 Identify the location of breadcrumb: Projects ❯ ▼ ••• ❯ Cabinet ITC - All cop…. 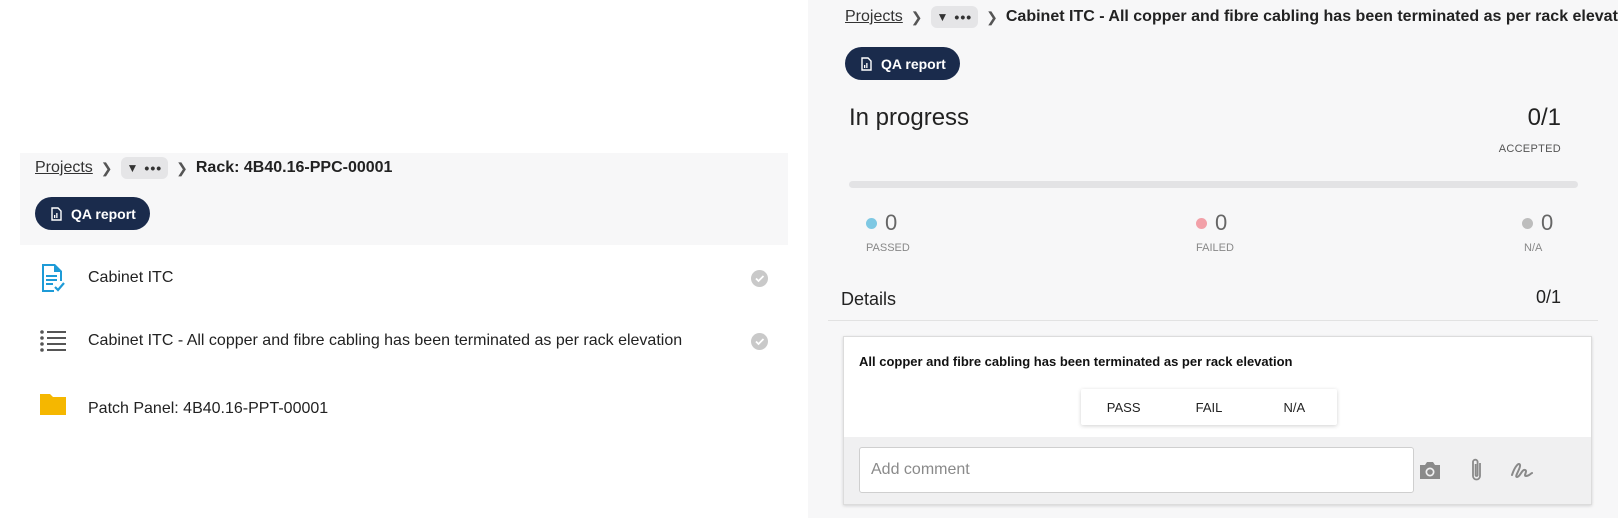
(1231, 17).